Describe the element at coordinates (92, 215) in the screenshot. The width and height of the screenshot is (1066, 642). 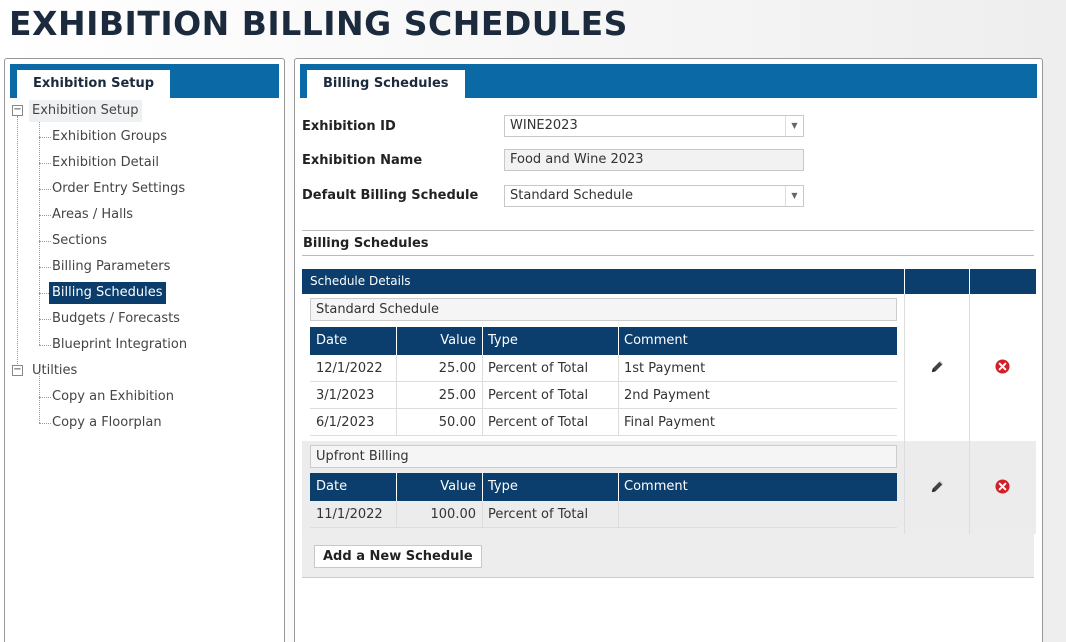
I see `tree-item-areas-halls: Areas / Halls` at that location.